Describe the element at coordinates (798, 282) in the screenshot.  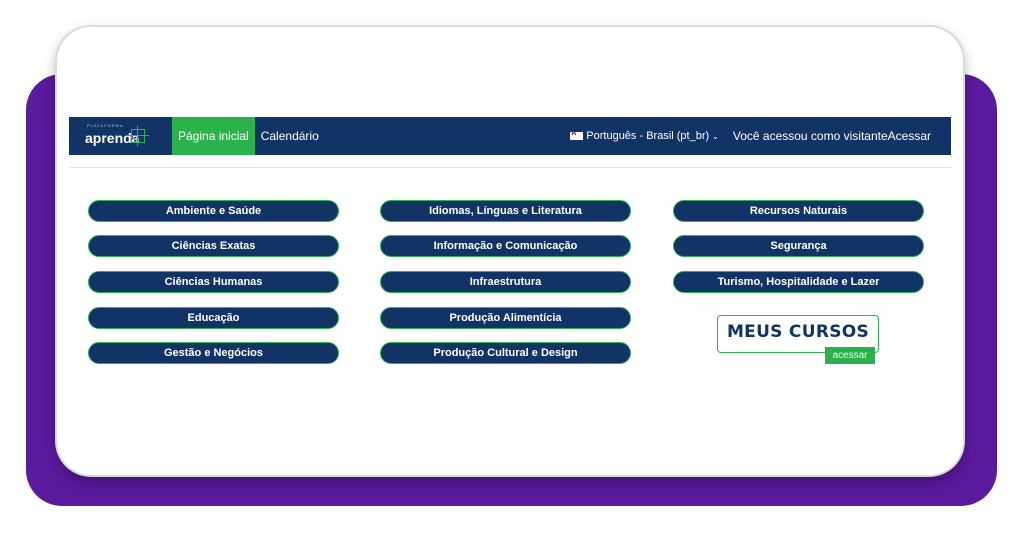
I see `area-button-turismo-hospitalidade-lazer: Turismo, Hospitalidade e Lazer` at that location.